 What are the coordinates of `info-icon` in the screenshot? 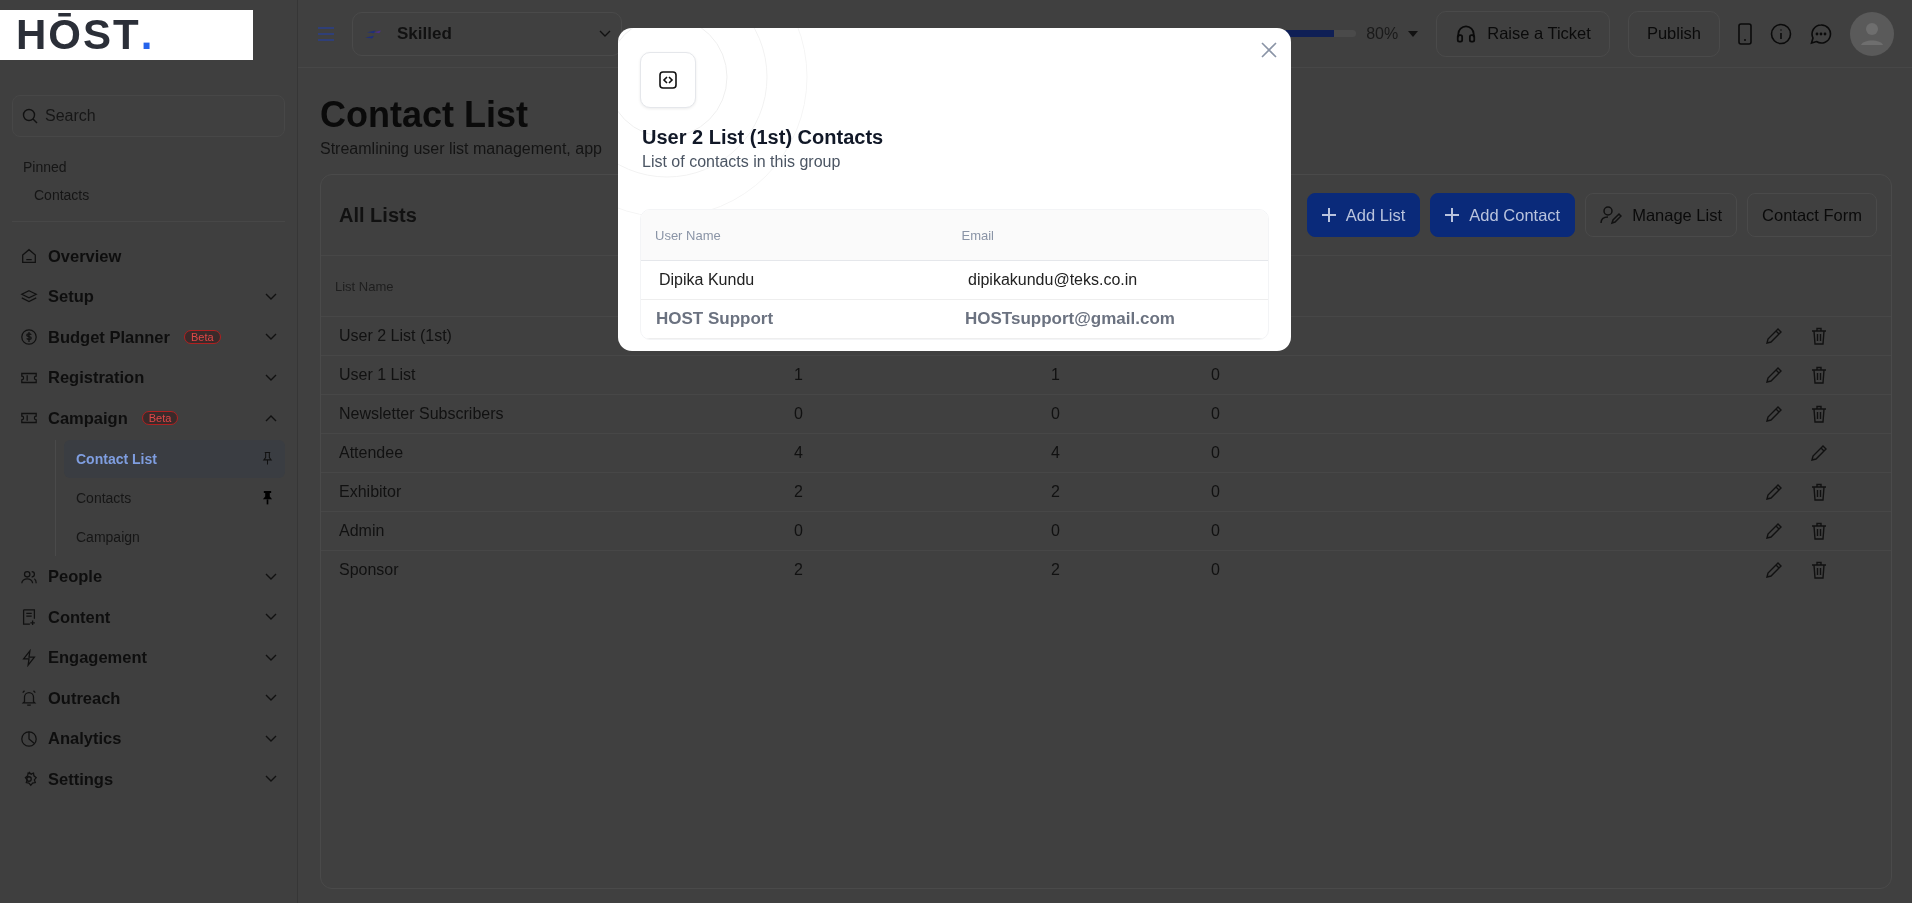 It's located at (1781, 33).